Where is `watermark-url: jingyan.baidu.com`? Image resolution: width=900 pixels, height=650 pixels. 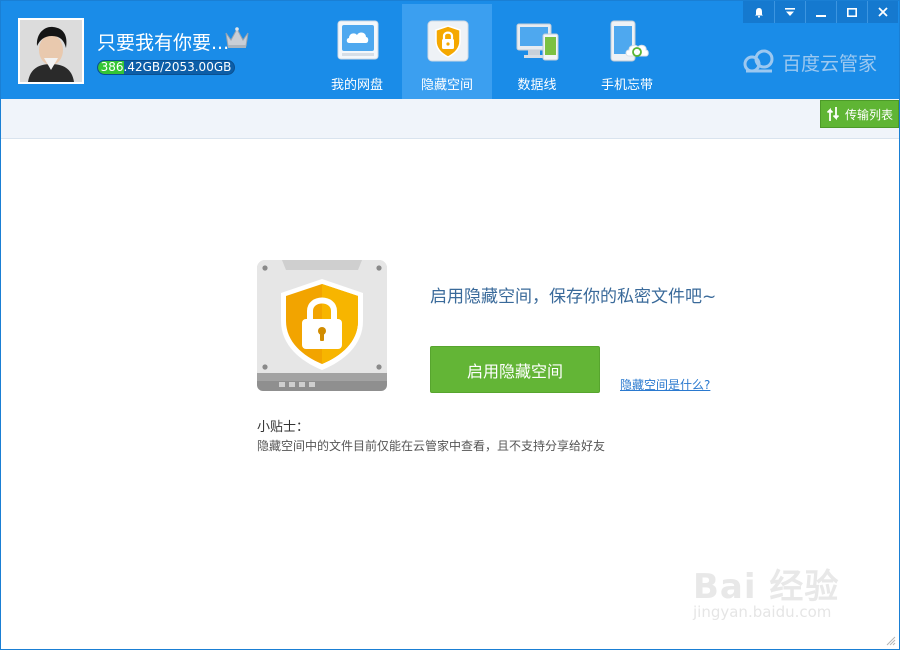
watermark-url: jingyan.baidu.com is located at coordinates (762, 612).